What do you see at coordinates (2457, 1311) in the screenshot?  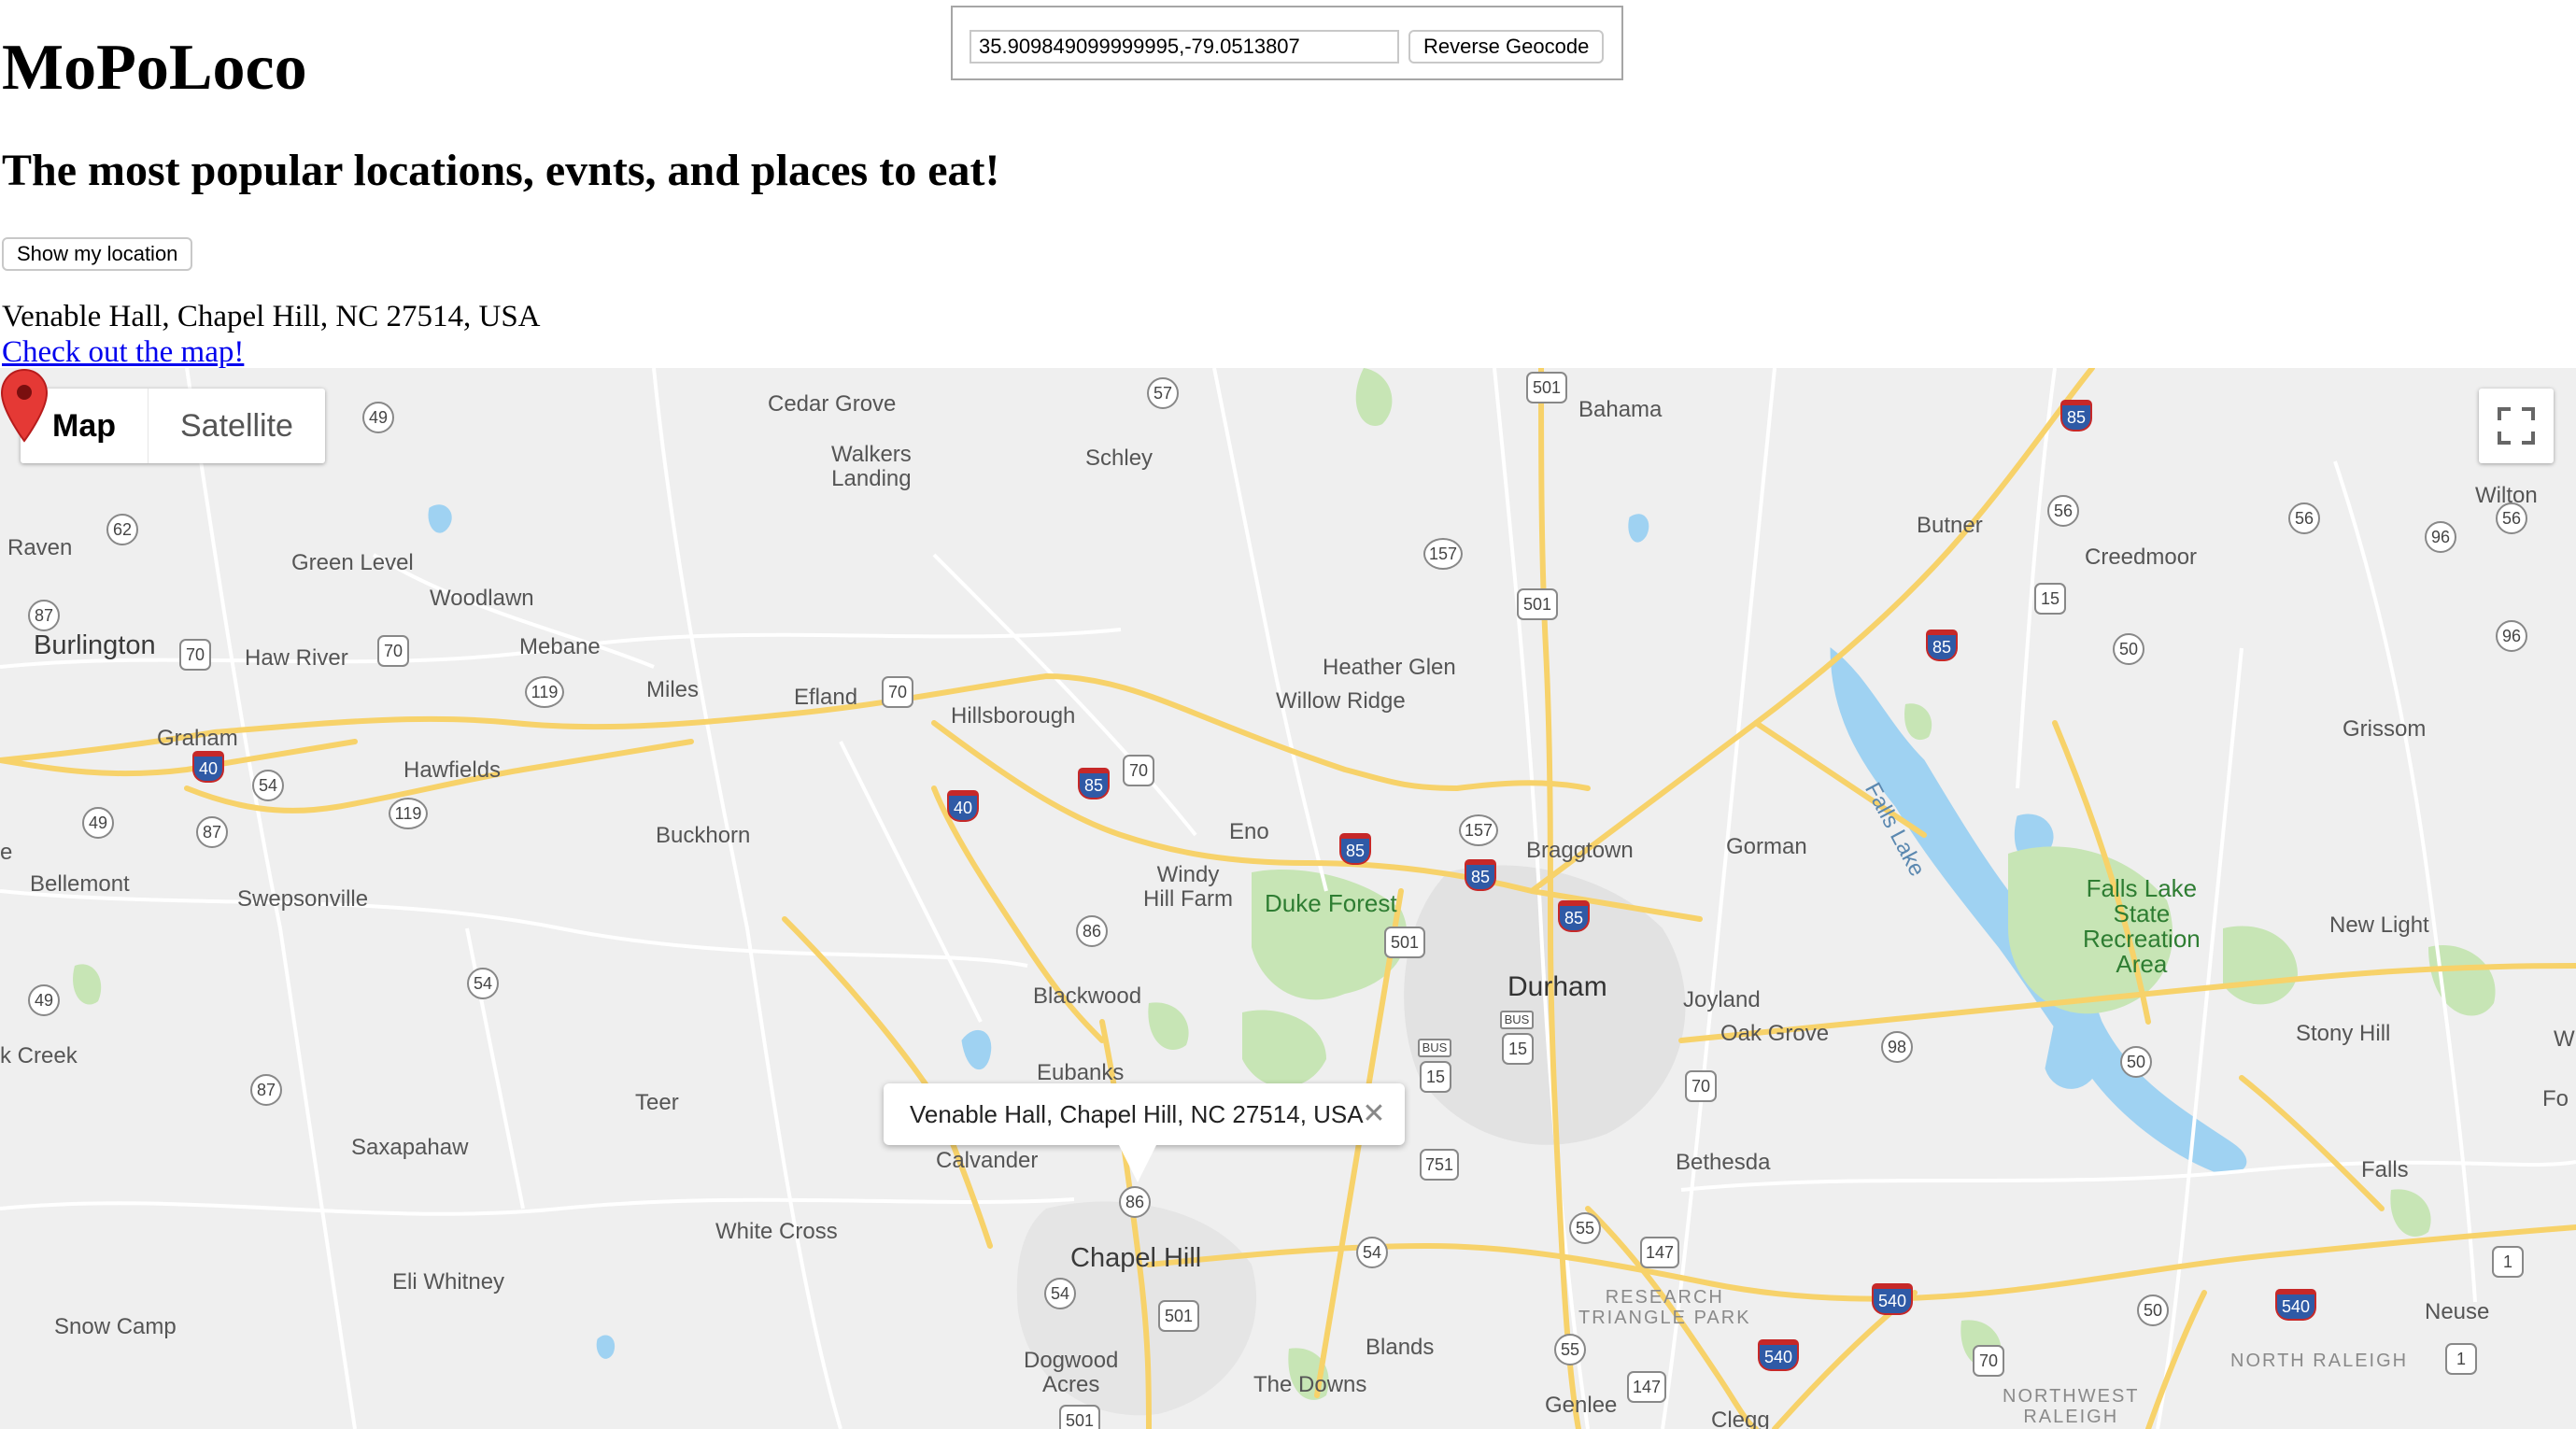 I see `map-label-neuse: Neuse` at bounding box center [2457, 1311].